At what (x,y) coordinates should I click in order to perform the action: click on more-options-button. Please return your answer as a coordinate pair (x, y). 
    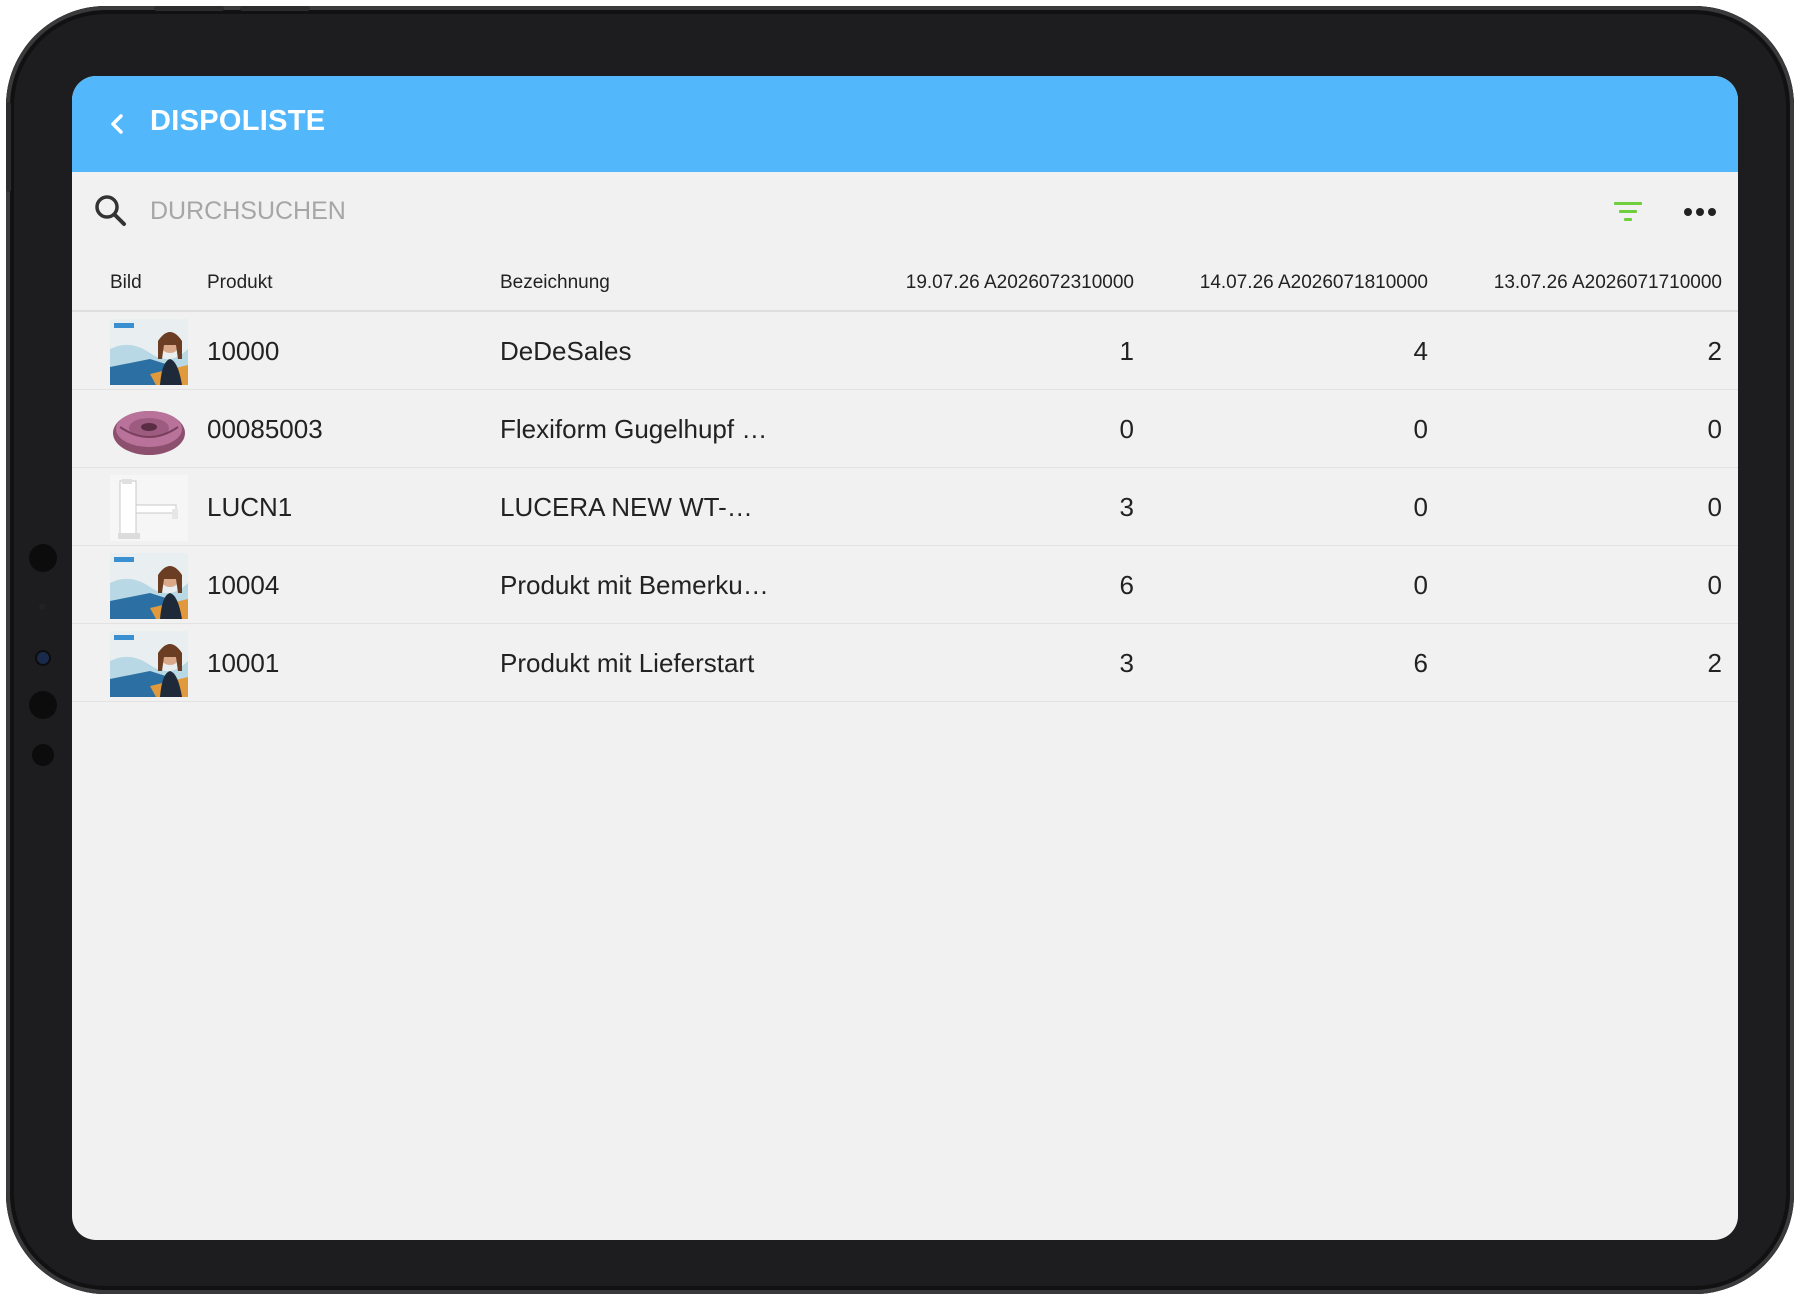
    Looking at the image, I should click on (1700, 212).